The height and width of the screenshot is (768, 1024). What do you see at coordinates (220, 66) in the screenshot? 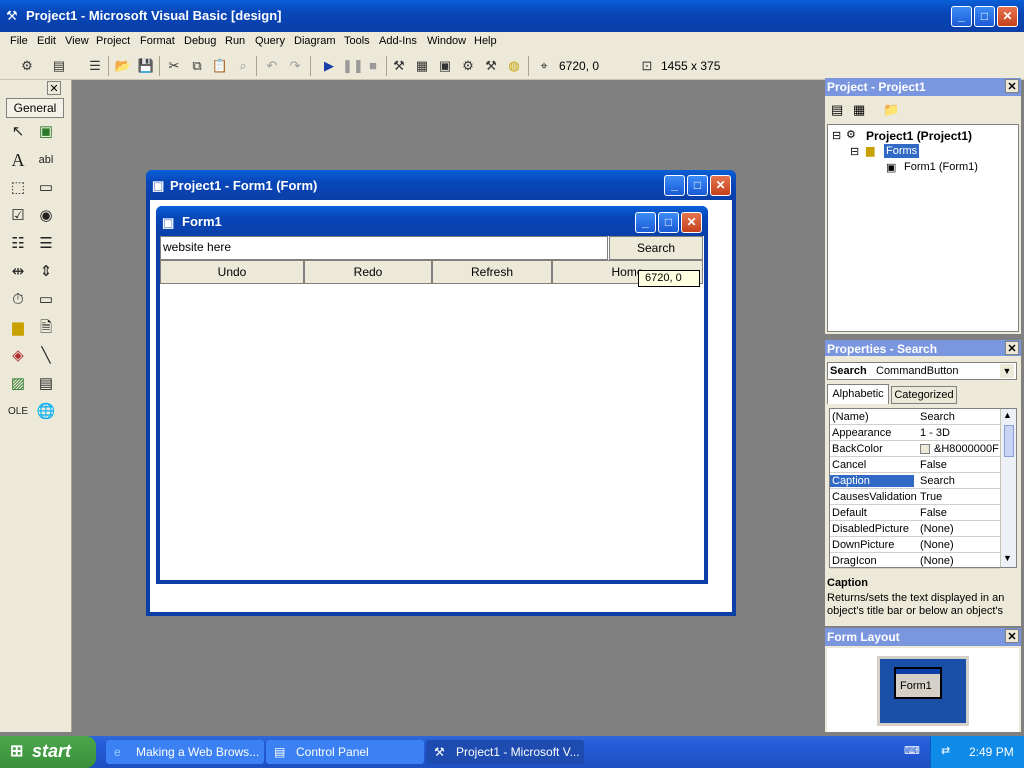
I see `paste-icon: 📋` at bounding box center [220, 66].